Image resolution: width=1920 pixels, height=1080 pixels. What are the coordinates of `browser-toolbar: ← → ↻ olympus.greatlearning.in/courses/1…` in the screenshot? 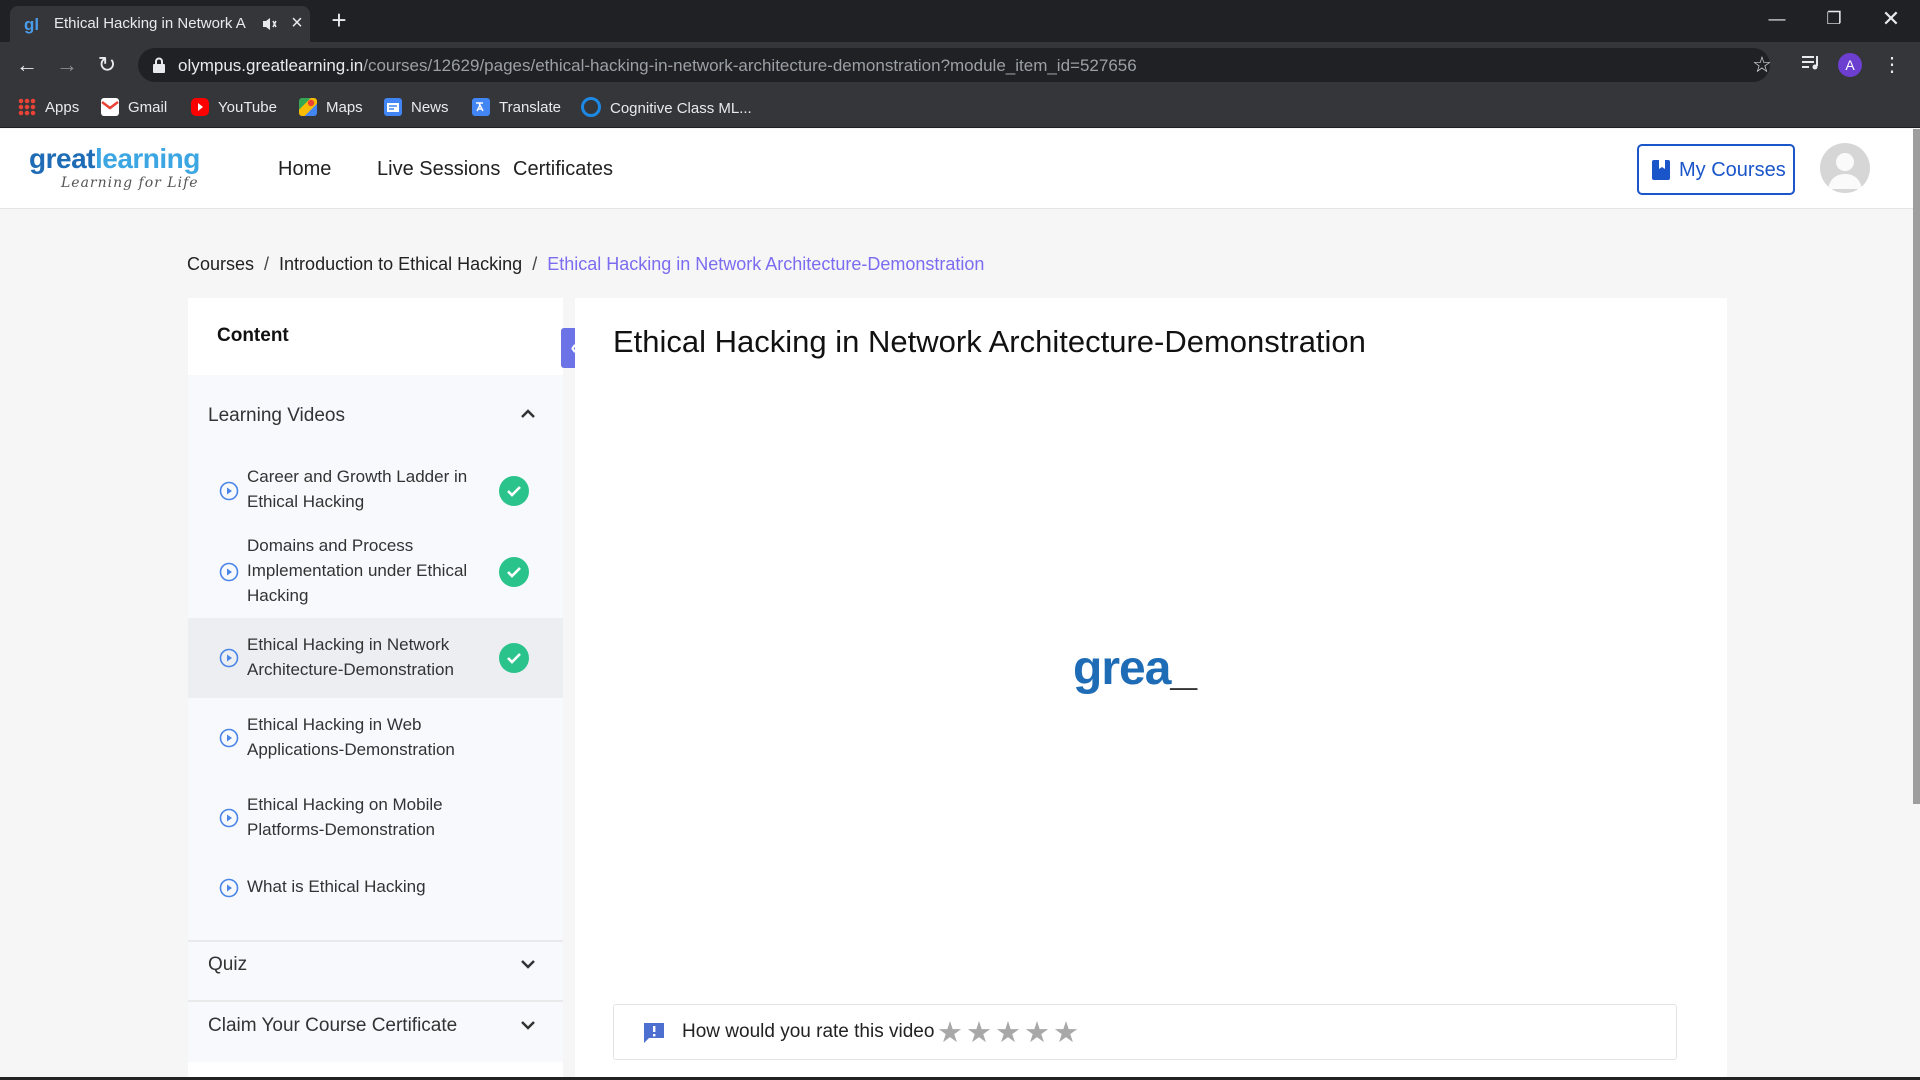 It's located at (960, 65).